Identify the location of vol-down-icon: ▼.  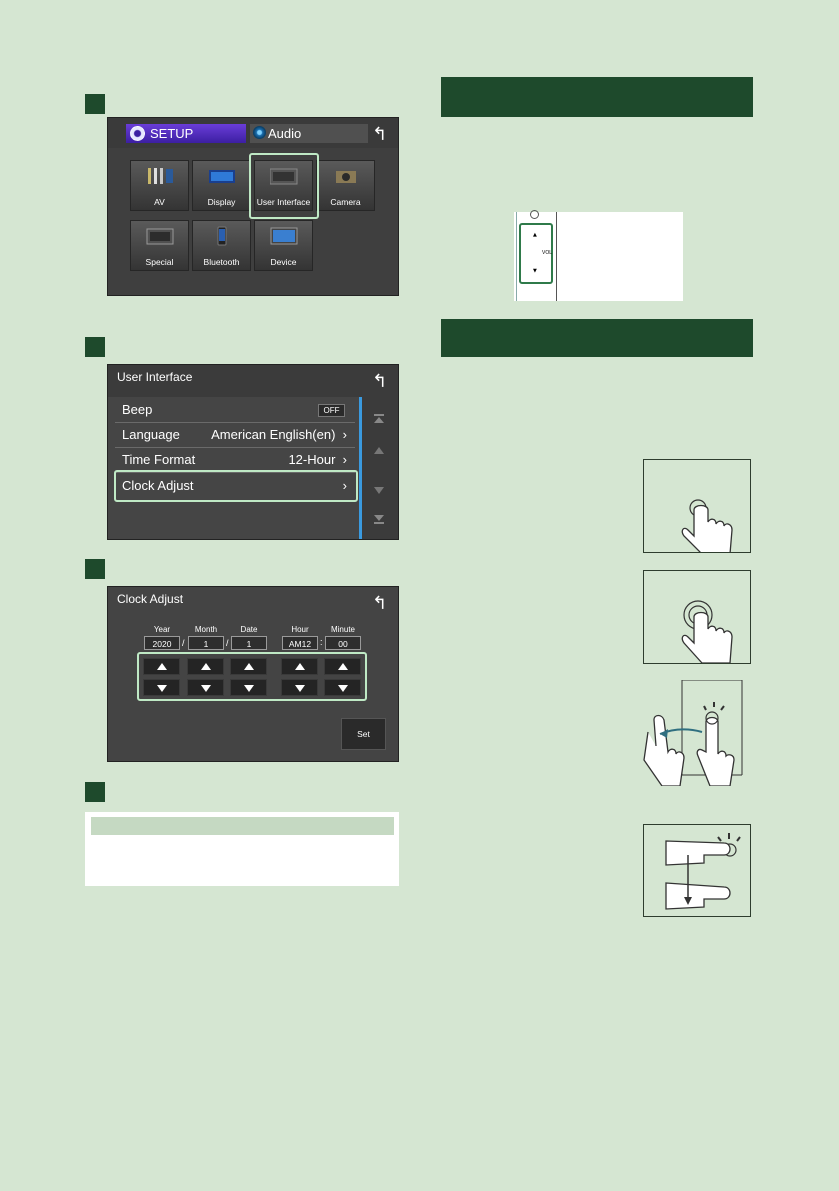
(535, 271).